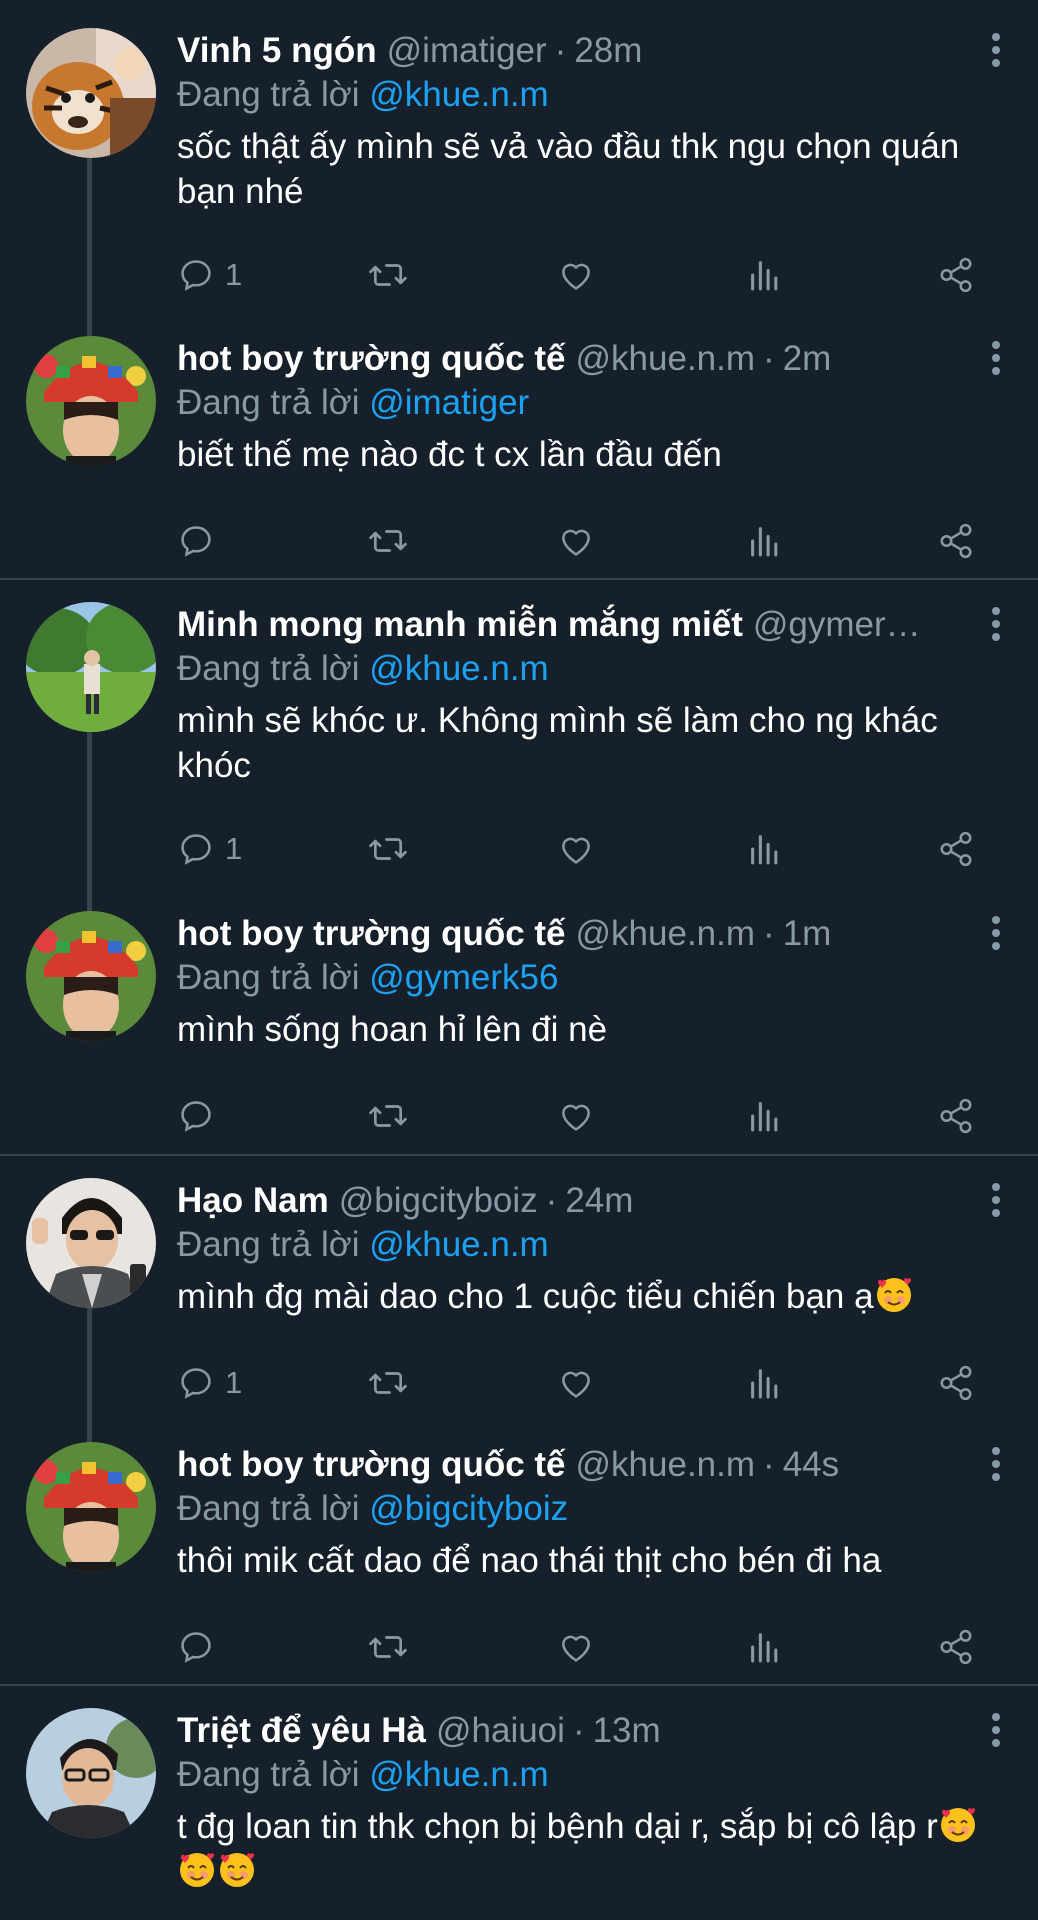 The height and width of the screenshot is (1920, 1038). I want to click on action-bar: 1, so click(519, 275).